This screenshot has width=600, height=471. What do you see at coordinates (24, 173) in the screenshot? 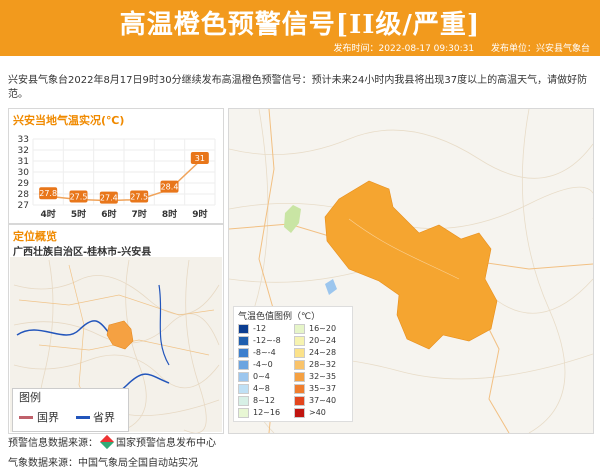
I see `y-tick-label: 30` at bounding box center [24, 173].